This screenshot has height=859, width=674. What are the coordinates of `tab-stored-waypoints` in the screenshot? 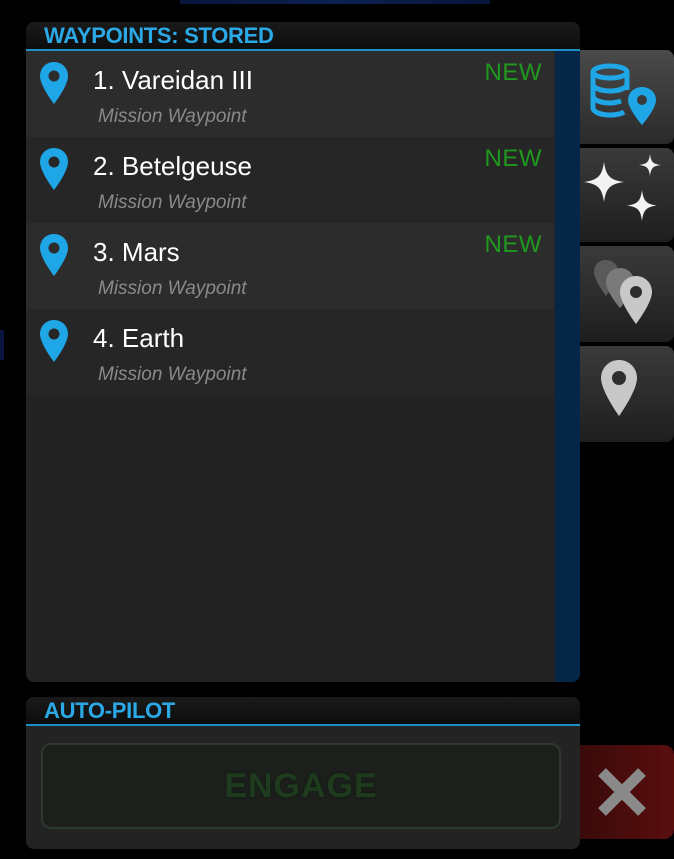 It's located at (627, 97).